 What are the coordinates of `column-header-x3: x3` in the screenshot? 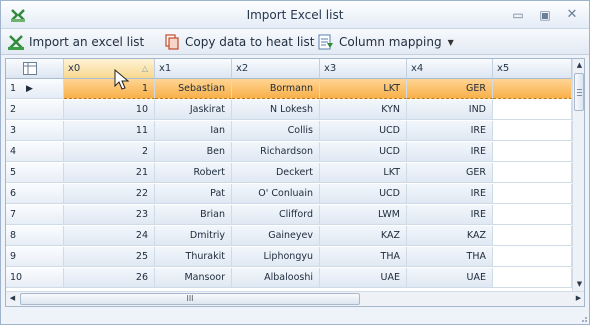 It's located at (363, 69).